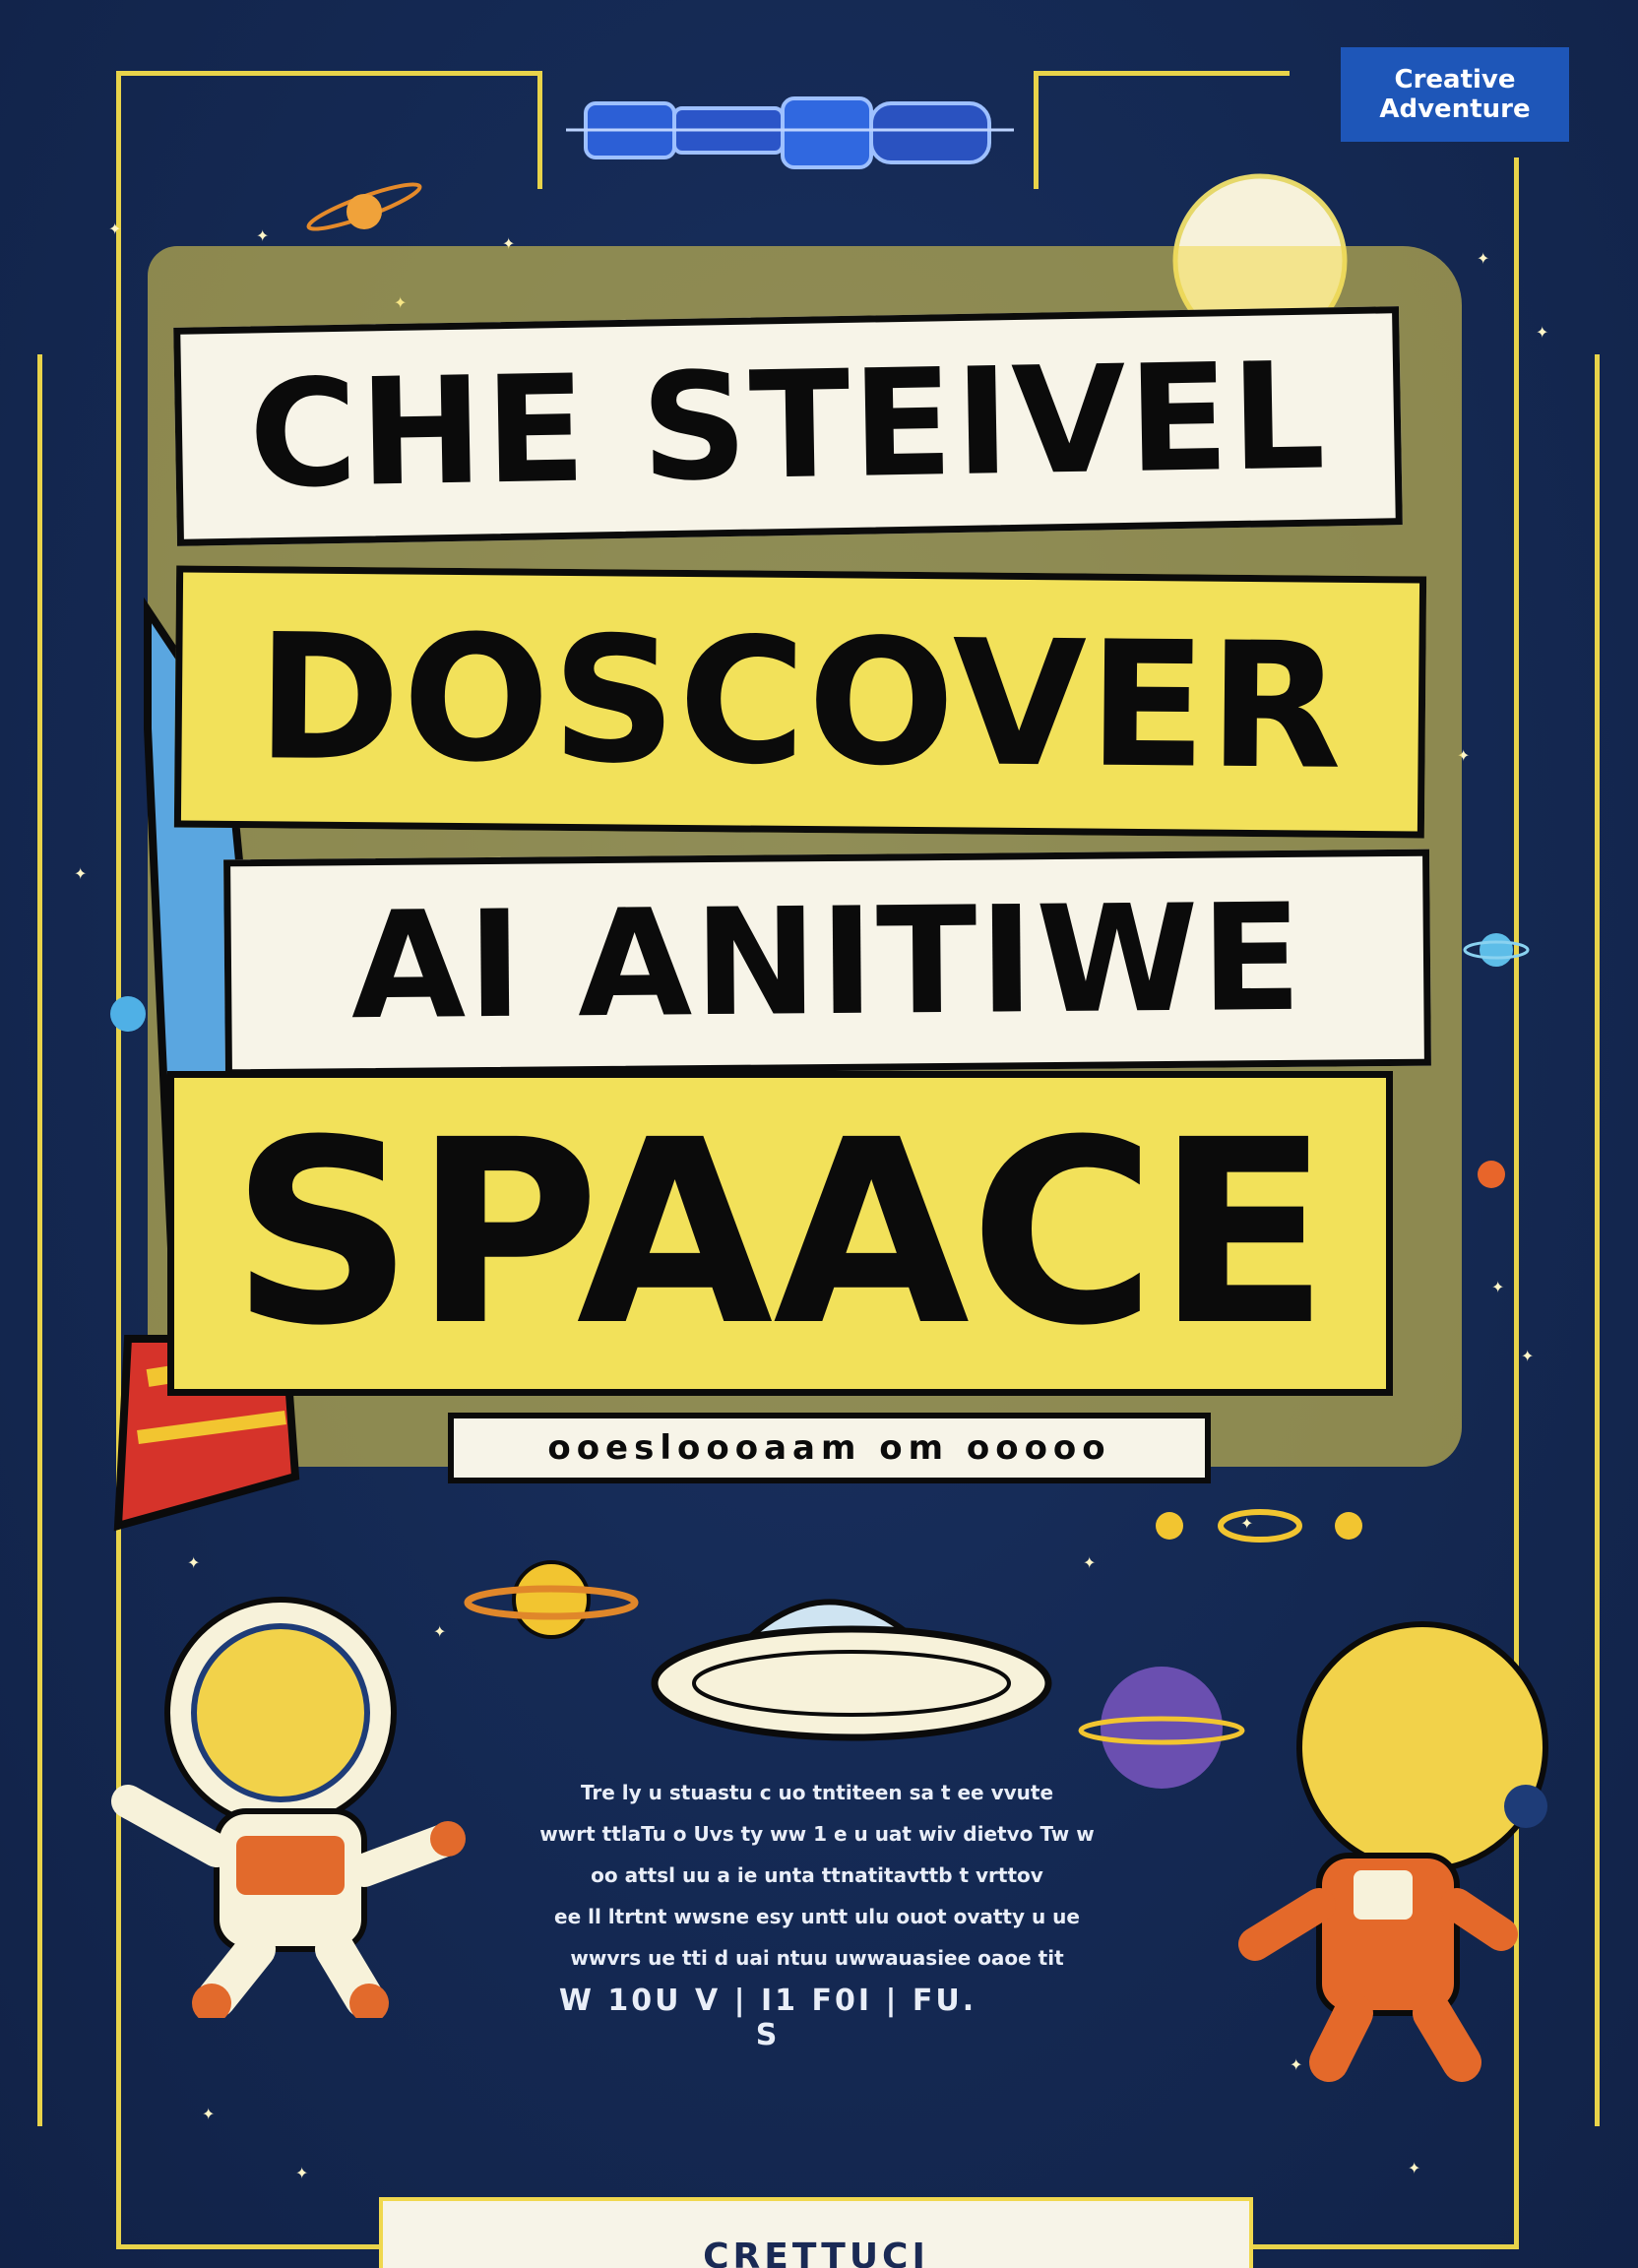  What do you see at coordinates (1597, 1240) in the screenshot?
I see `frame-right-outer` at bounding box center [1597, 1240].